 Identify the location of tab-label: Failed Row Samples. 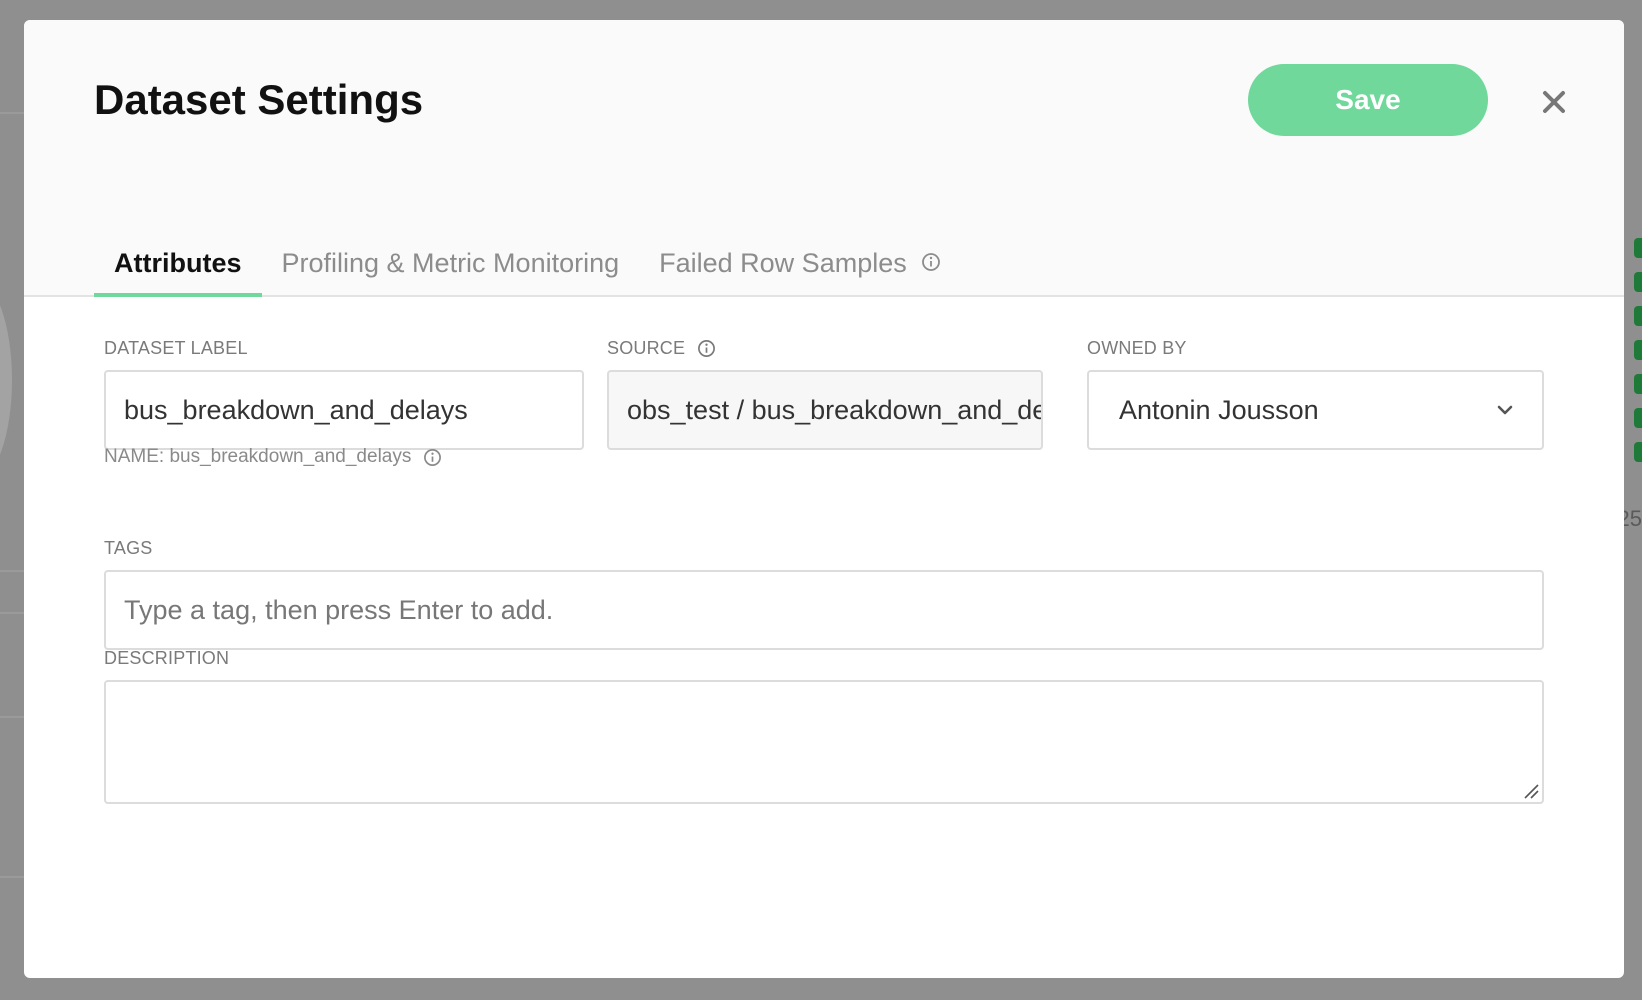
(783, 263).